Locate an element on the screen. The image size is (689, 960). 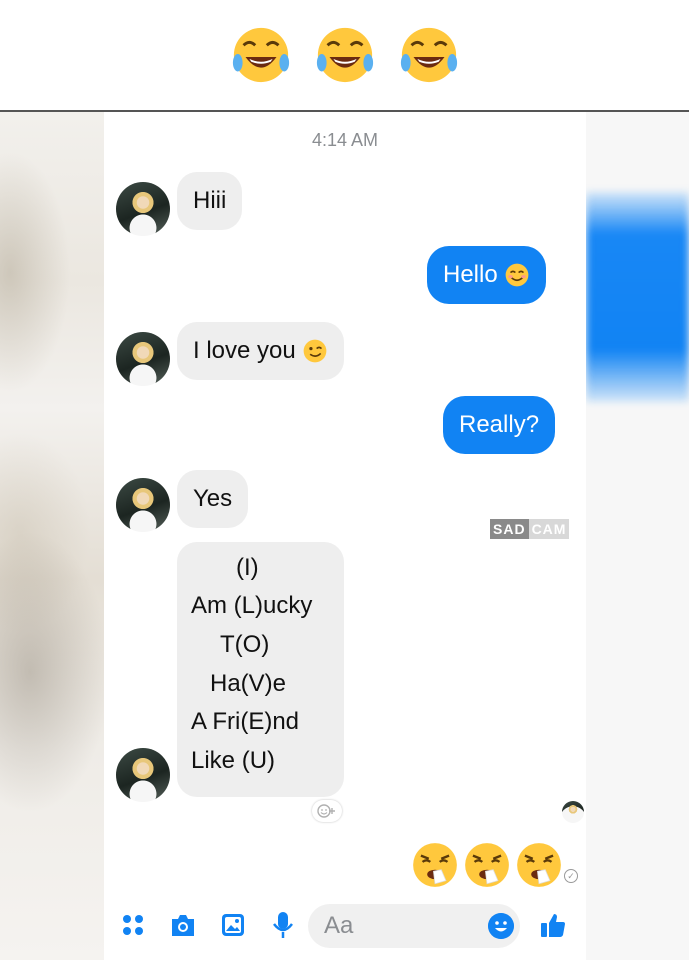
outgoing-message: Really? is located at coordinates (499, 425).